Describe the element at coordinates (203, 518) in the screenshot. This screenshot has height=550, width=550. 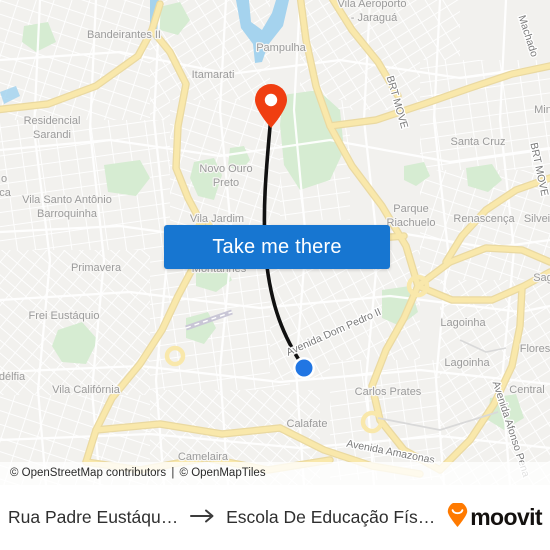
I see `arrow-right-icon` at that location.